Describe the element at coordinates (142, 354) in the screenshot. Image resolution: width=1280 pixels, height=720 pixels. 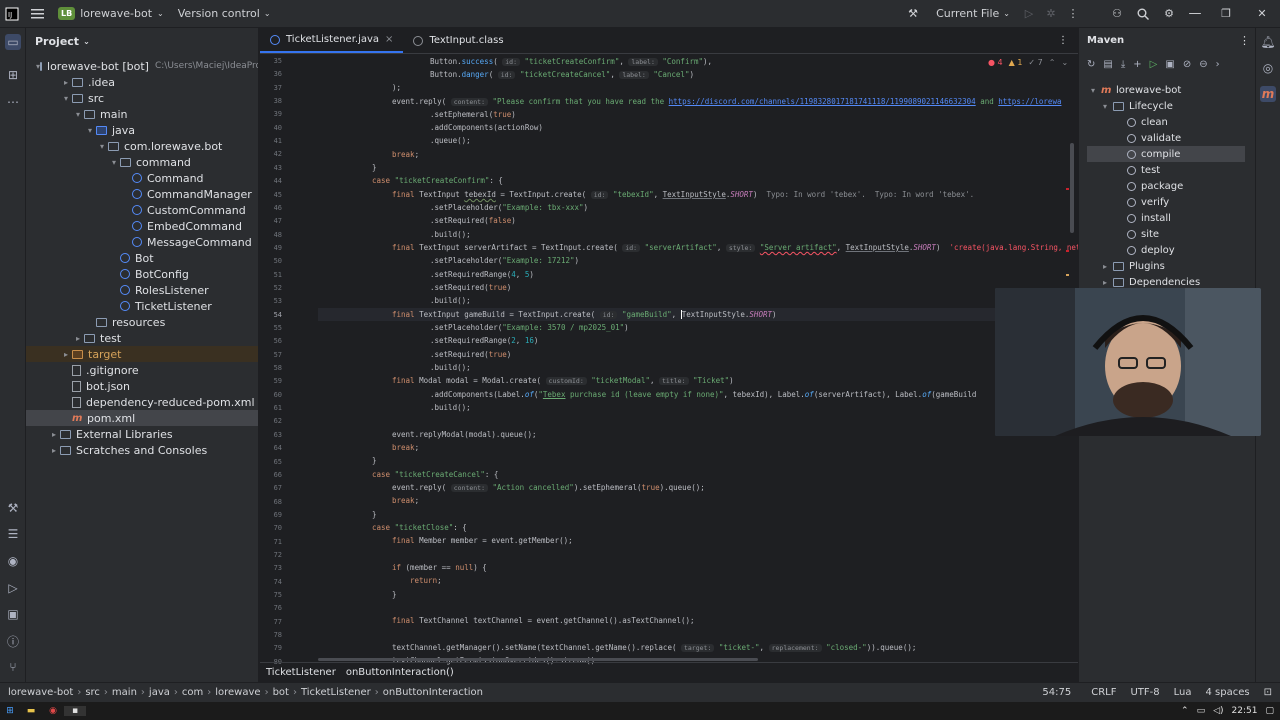
I see `tree-item: ▸ target` at that location.